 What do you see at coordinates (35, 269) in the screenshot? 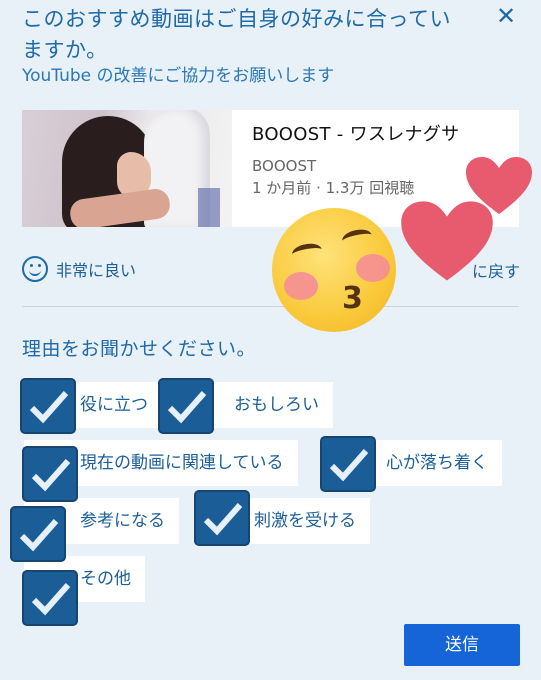
I see `smiley-icon` at bounding box center [35, 269].